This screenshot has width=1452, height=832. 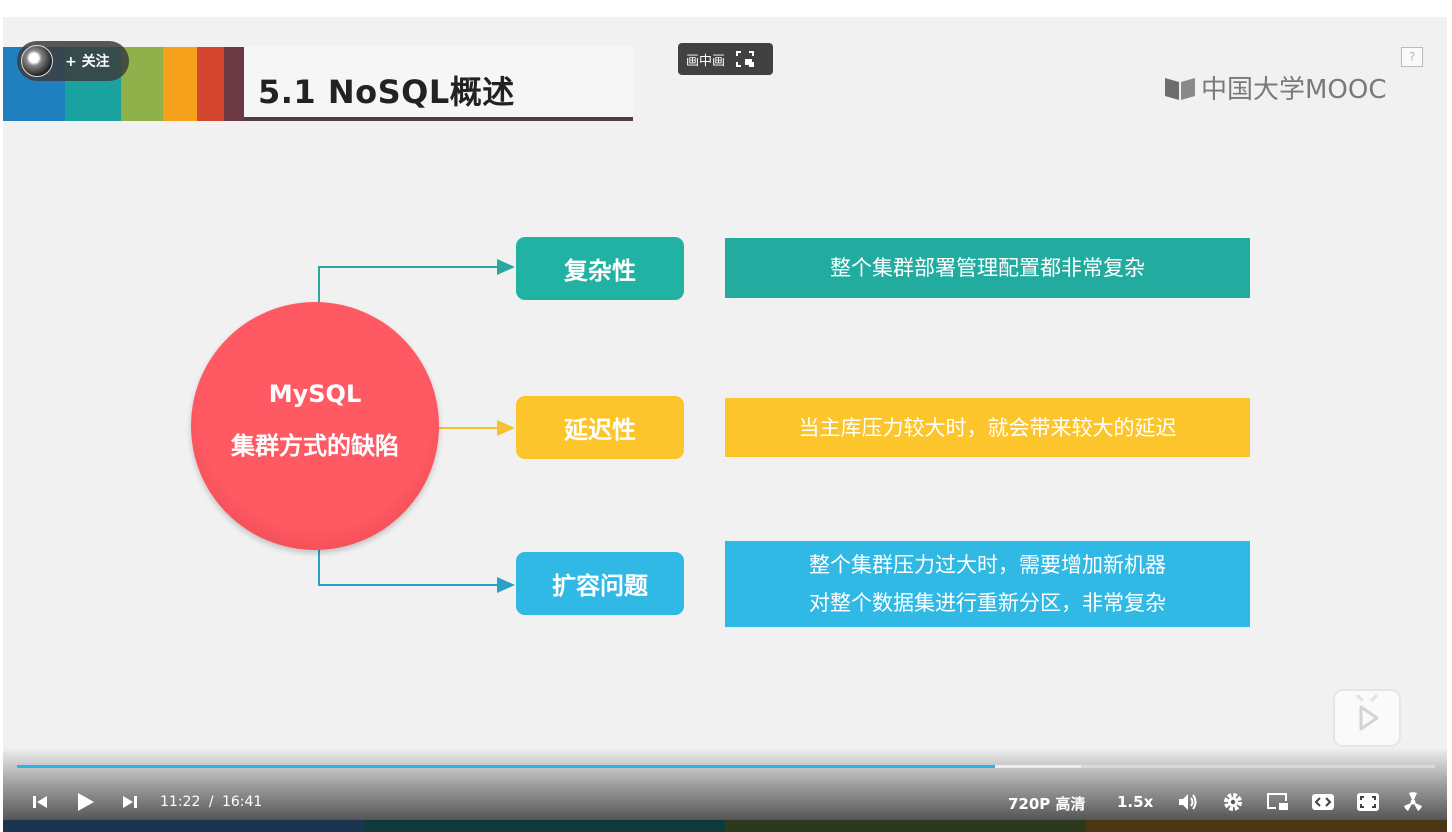 I want to click on time-display: 11:22 / 16:41, so click(x=211, y=802).